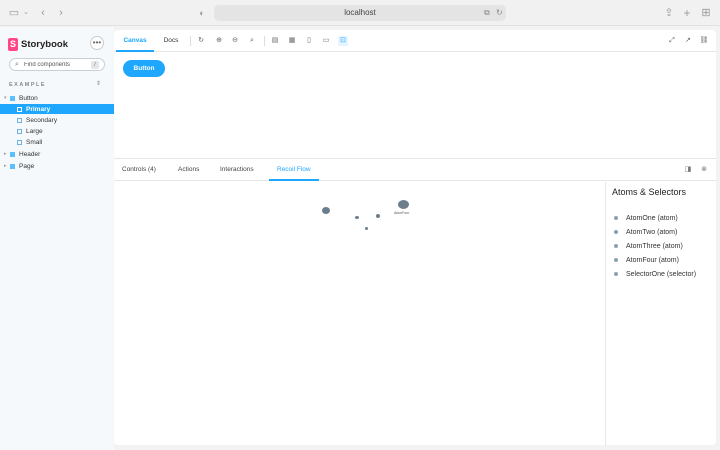 Image resolution: width=720 pixels, height=450 pixels. What do you see at coordinates (672, 41) in the screenshot?
I see `fullscreen-icon: ⤢` at bounding box center [672, 41].